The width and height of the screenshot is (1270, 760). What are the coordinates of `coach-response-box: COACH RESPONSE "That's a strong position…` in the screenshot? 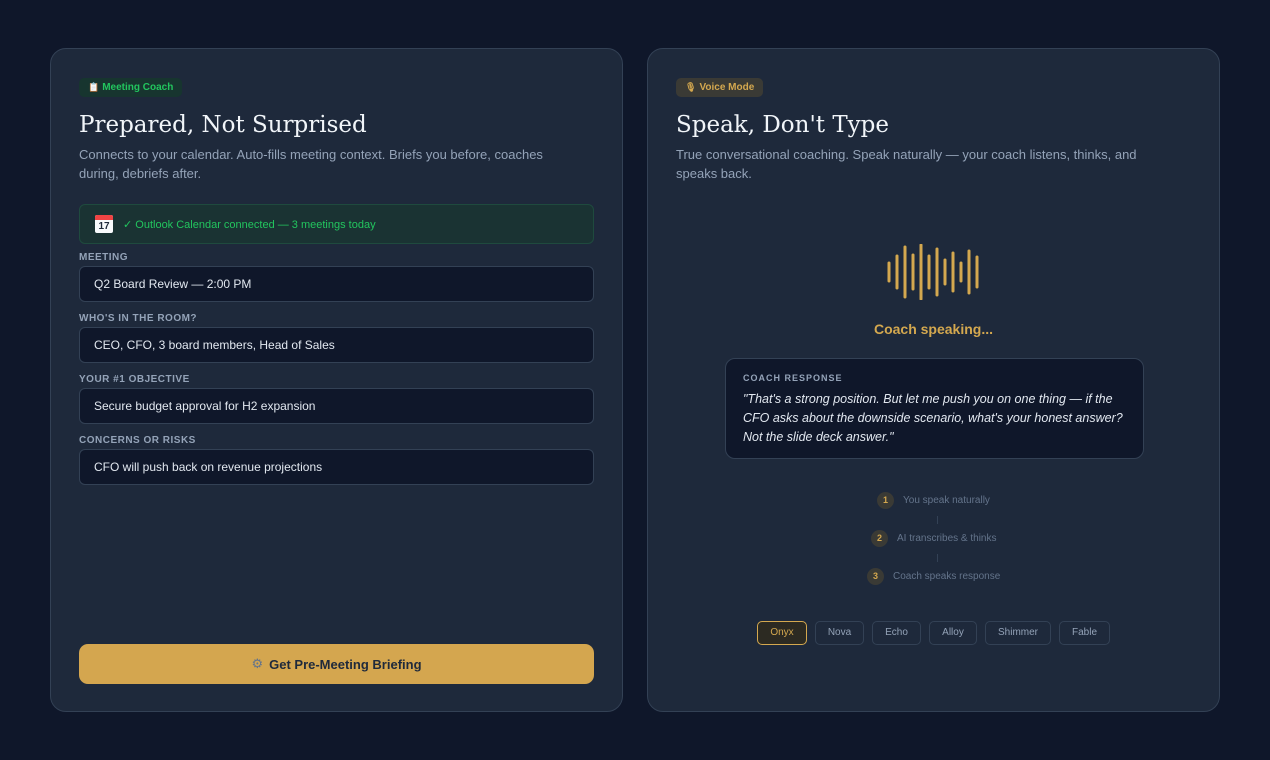 It's located at (934, 408).